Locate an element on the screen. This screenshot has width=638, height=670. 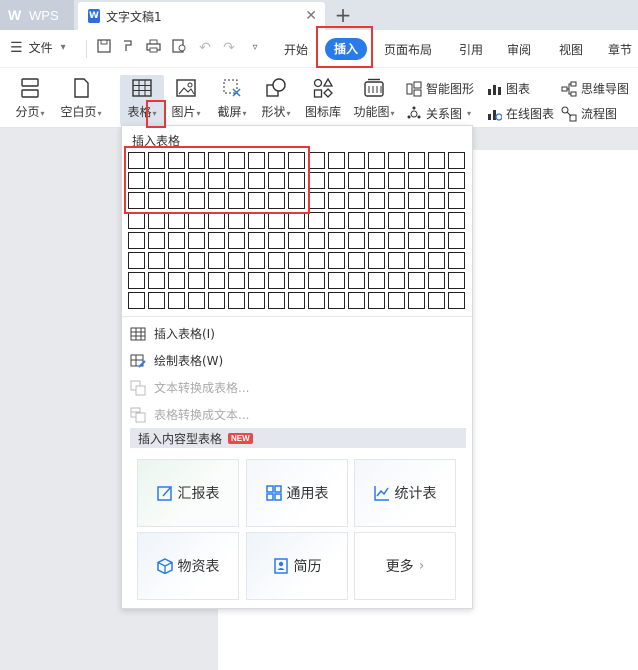
flowchart-button: 流程图 is located at coordinates (589, 113).